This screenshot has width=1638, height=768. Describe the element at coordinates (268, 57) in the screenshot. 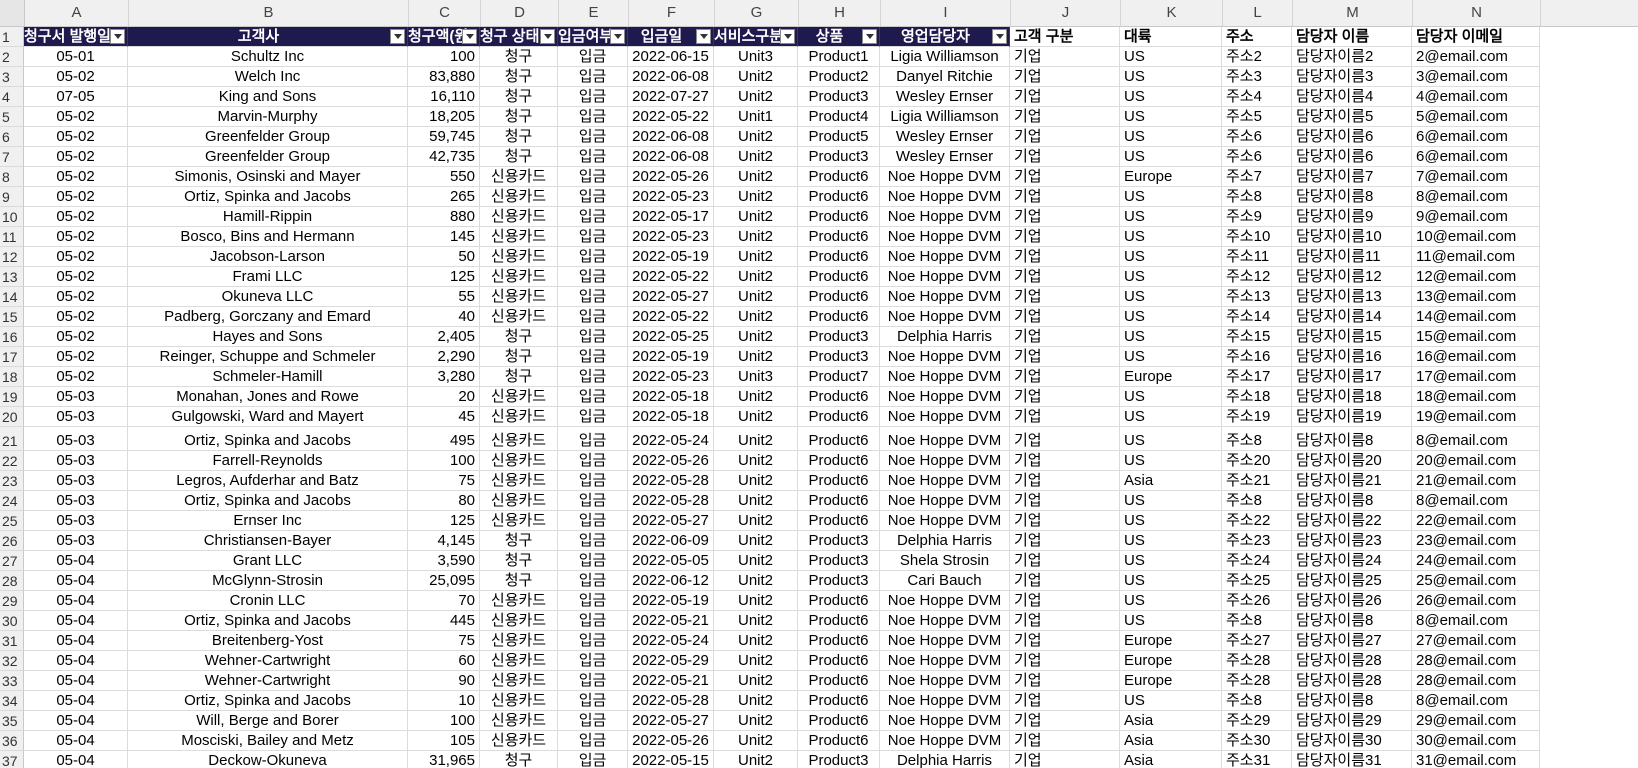

I see `table-cell: Schultz Inc` at that location.